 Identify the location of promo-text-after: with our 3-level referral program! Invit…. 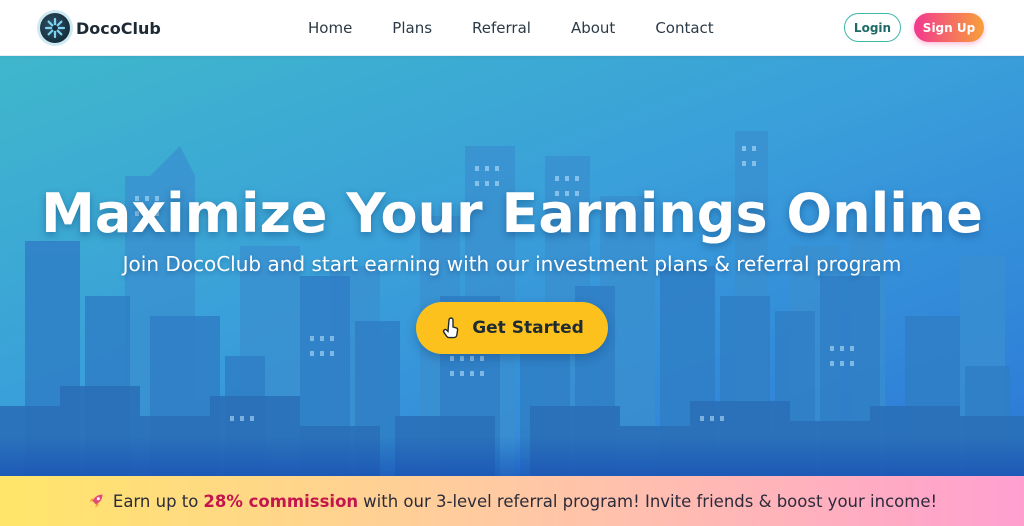
(650, 501).